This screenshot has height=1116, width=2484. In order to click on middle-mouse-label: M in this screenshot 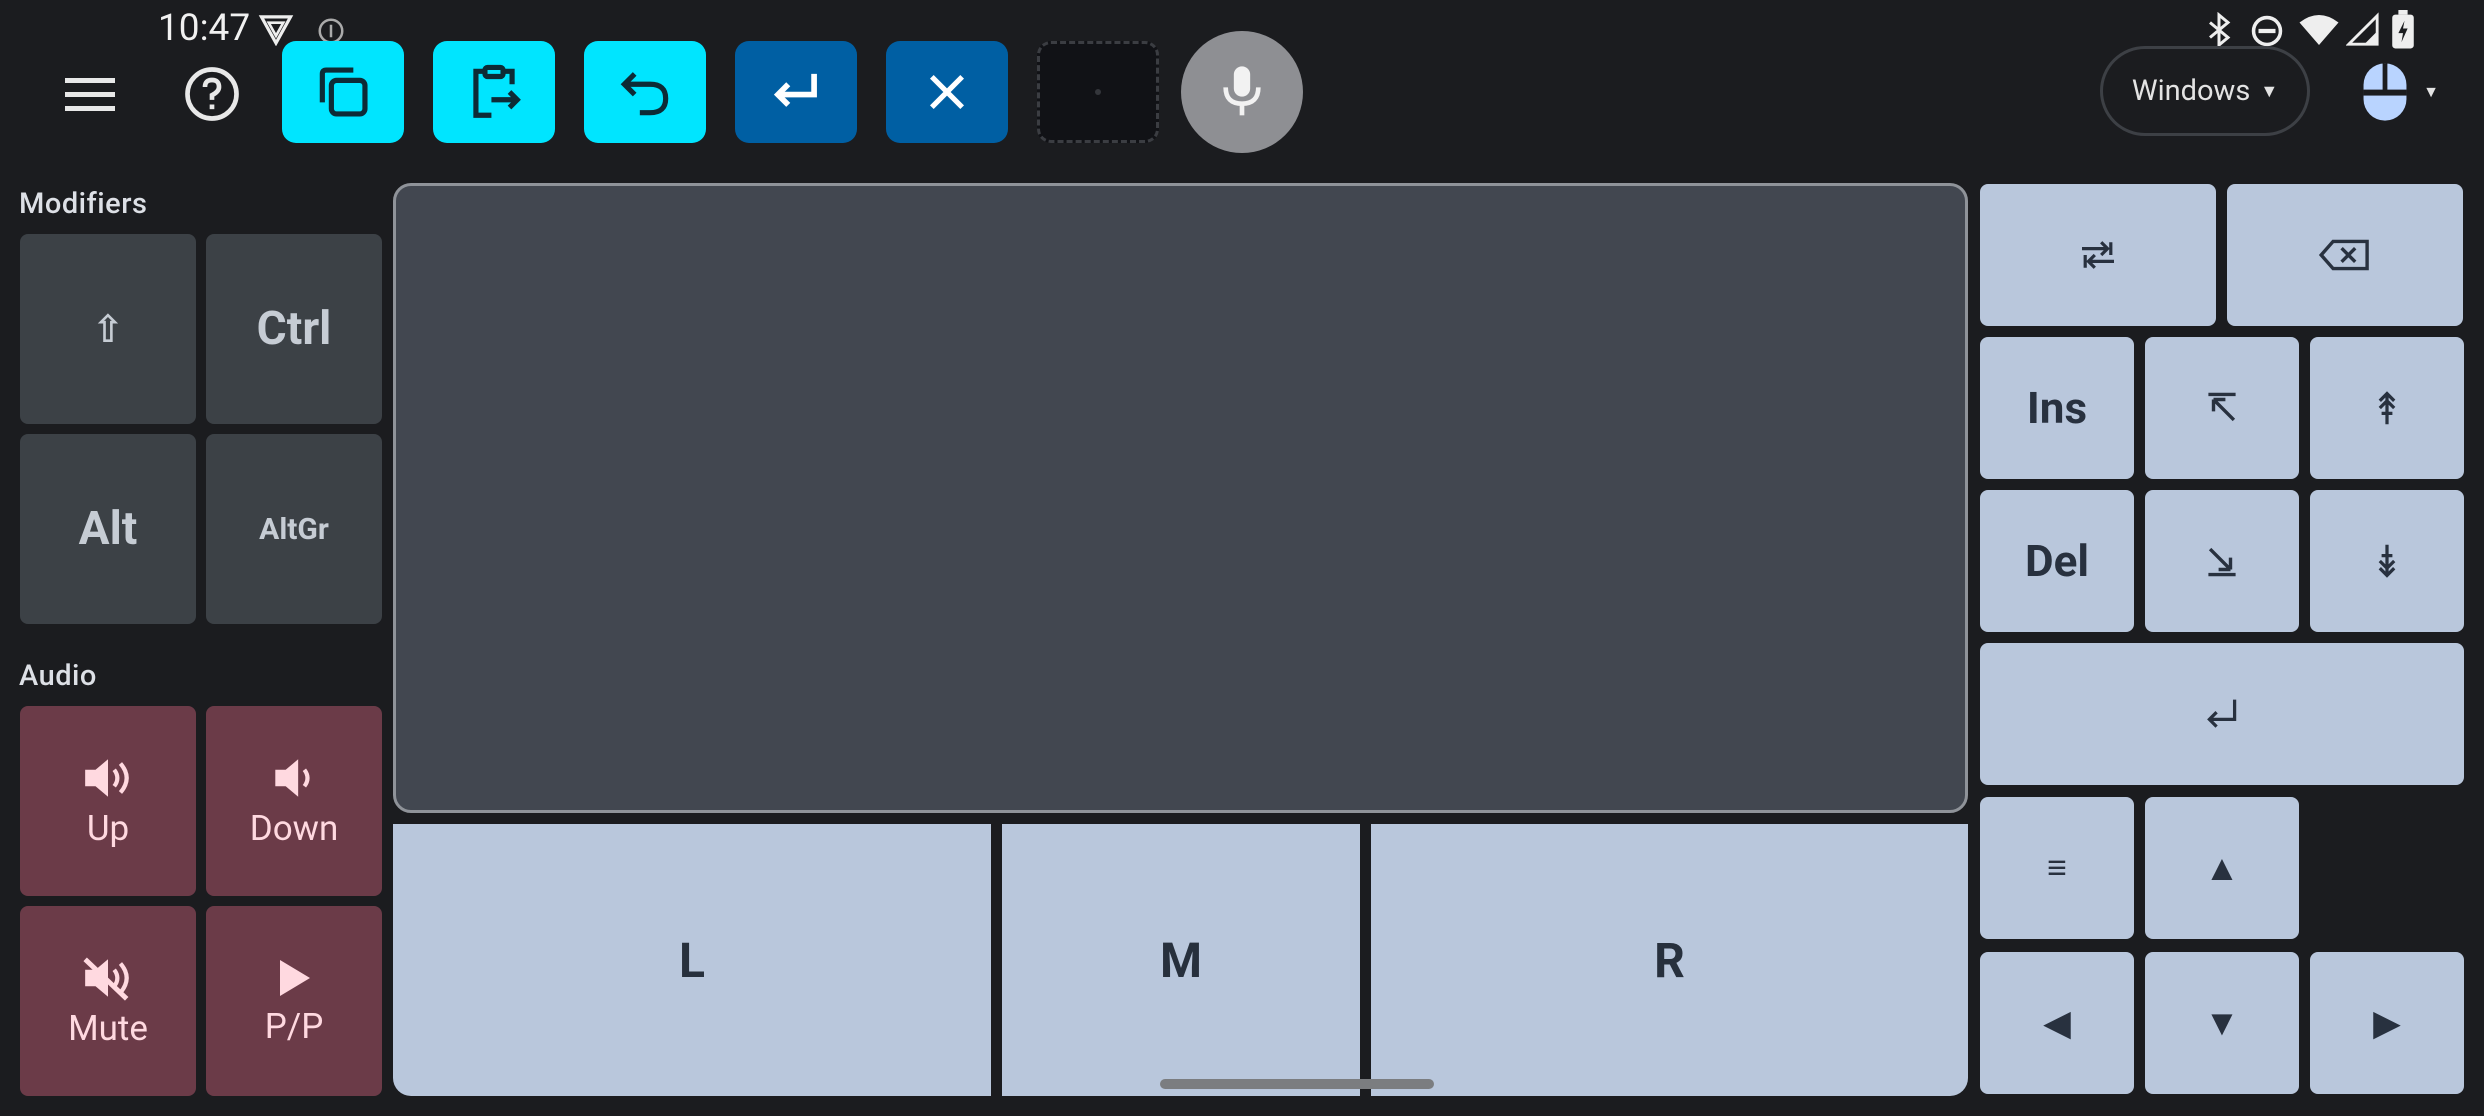, I will do `click(1181, 960)`.